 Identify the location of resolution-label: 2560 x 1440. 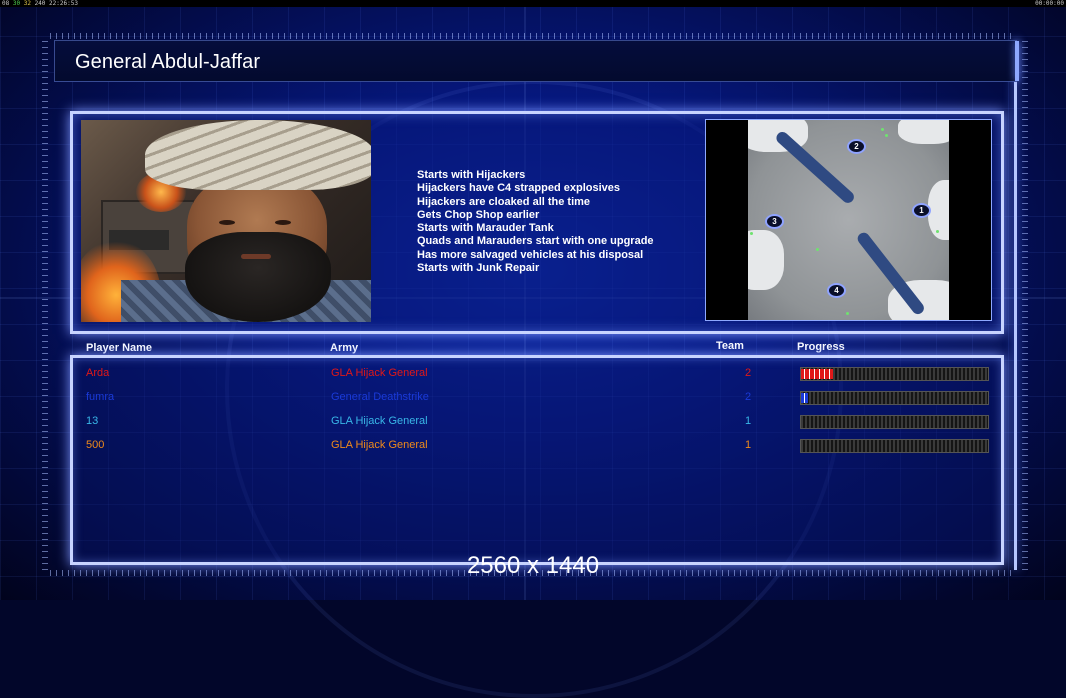
(533, 565).